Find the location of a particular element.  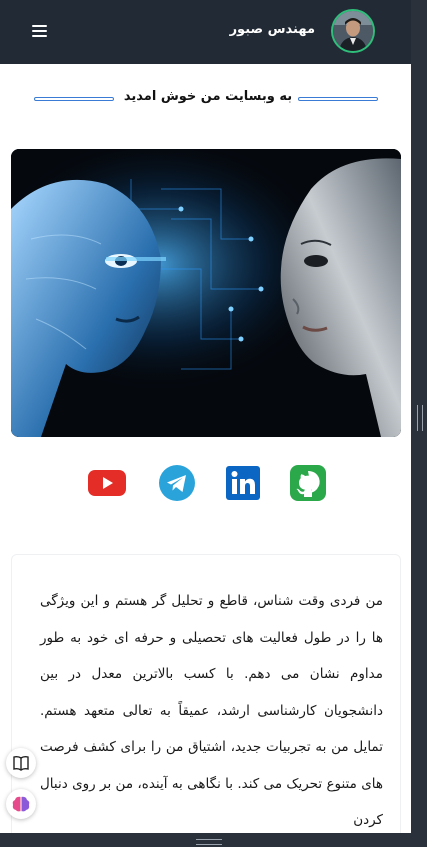

welcome-heading-row: به وبسایت من خوش امدید is located at coordinates (205, 99).